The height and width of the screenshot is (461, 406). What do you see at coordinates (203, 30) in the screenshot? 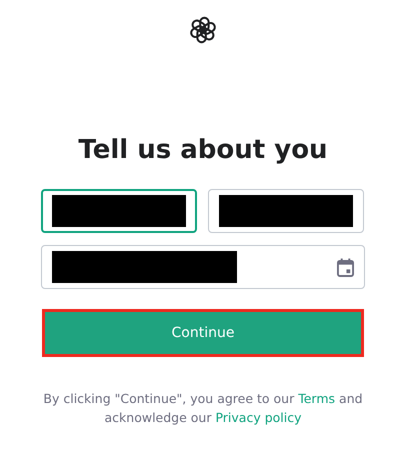
I see `knot-icon` at bounding box center [203, 30].